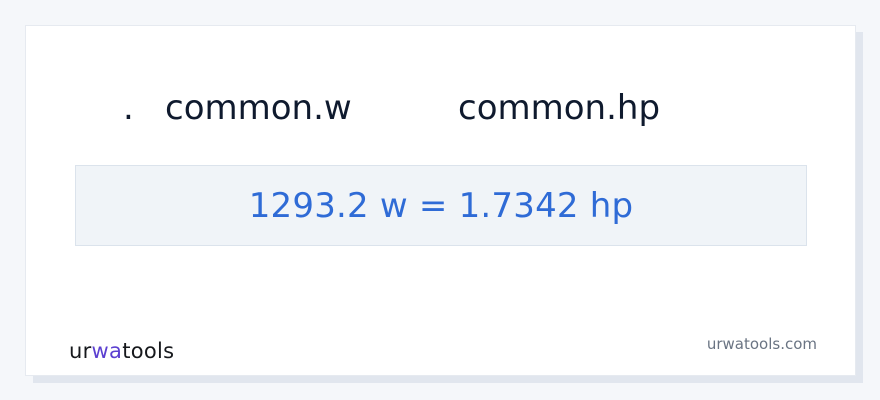 The image size is (880, 400). I want to click on conversion-result: 1293.2 w = 1.7342 hp, so click(441, 205).